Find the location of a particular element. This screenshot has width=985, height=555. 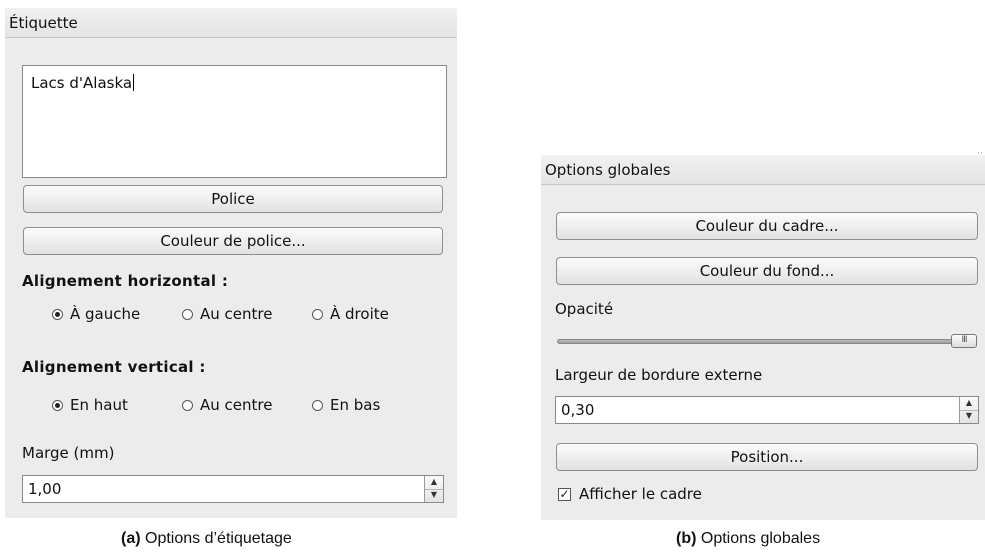

v-align-center-label: Au centre is located at coordinates (236, 405).